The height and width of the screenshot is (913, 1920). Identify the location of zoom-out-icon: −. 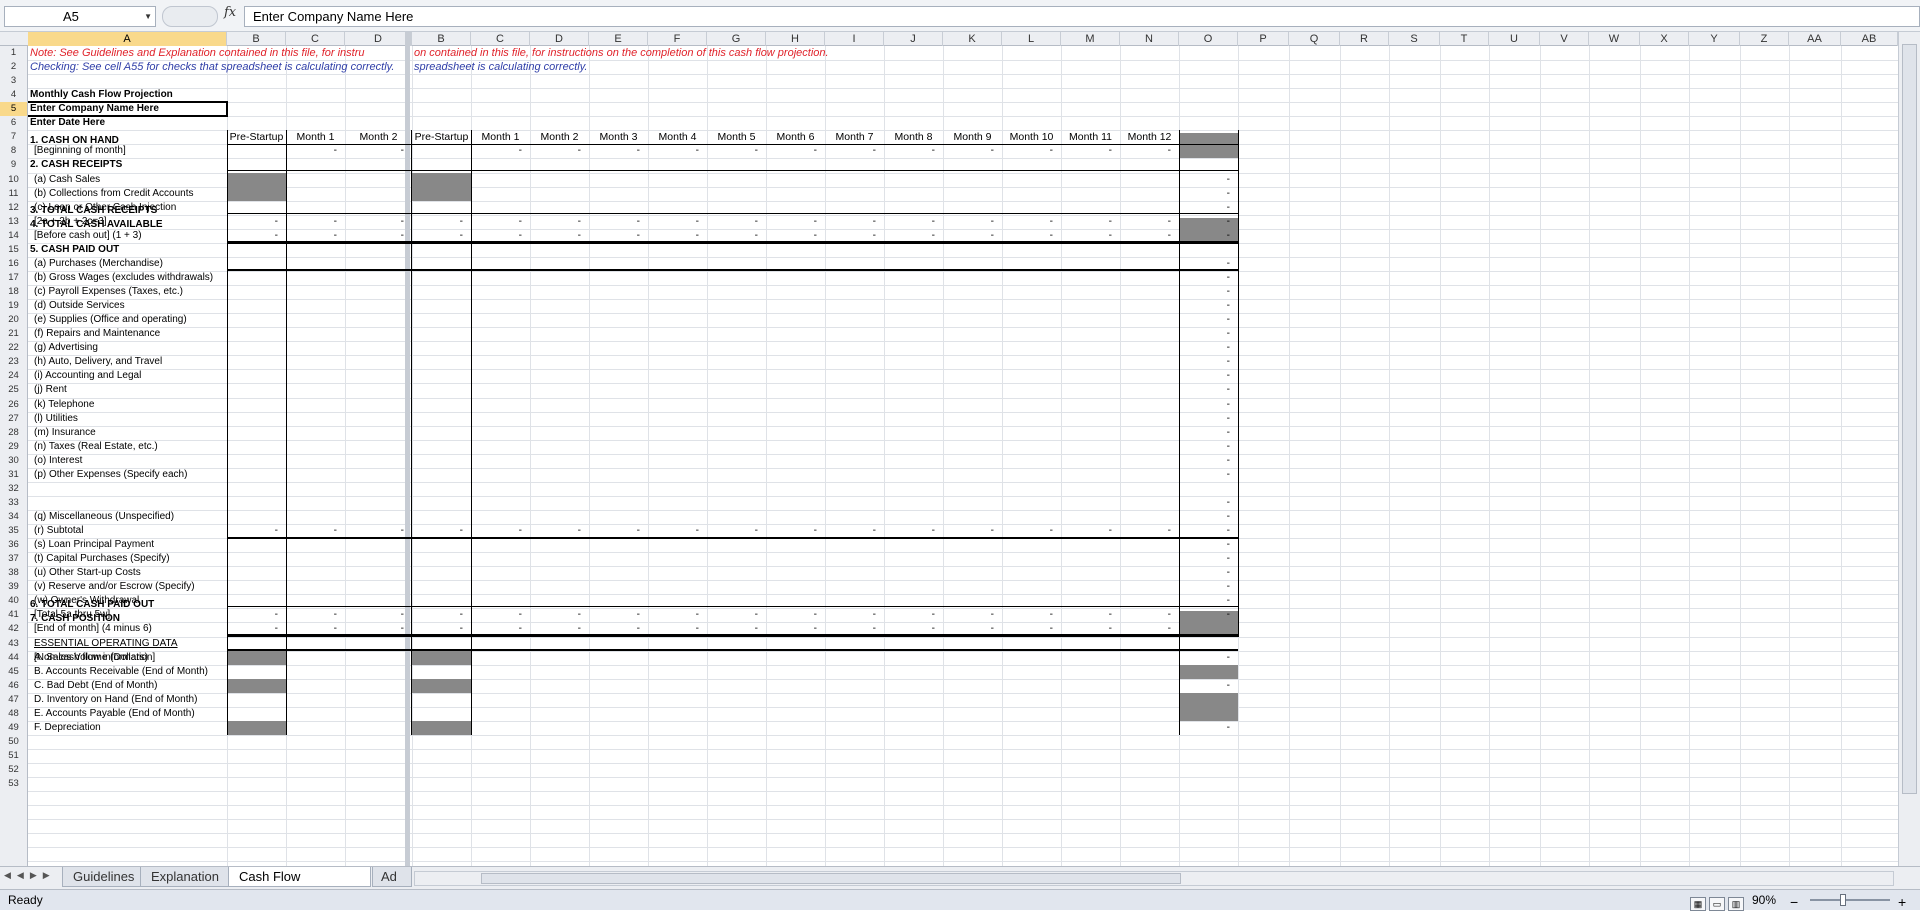
(1794, 902).